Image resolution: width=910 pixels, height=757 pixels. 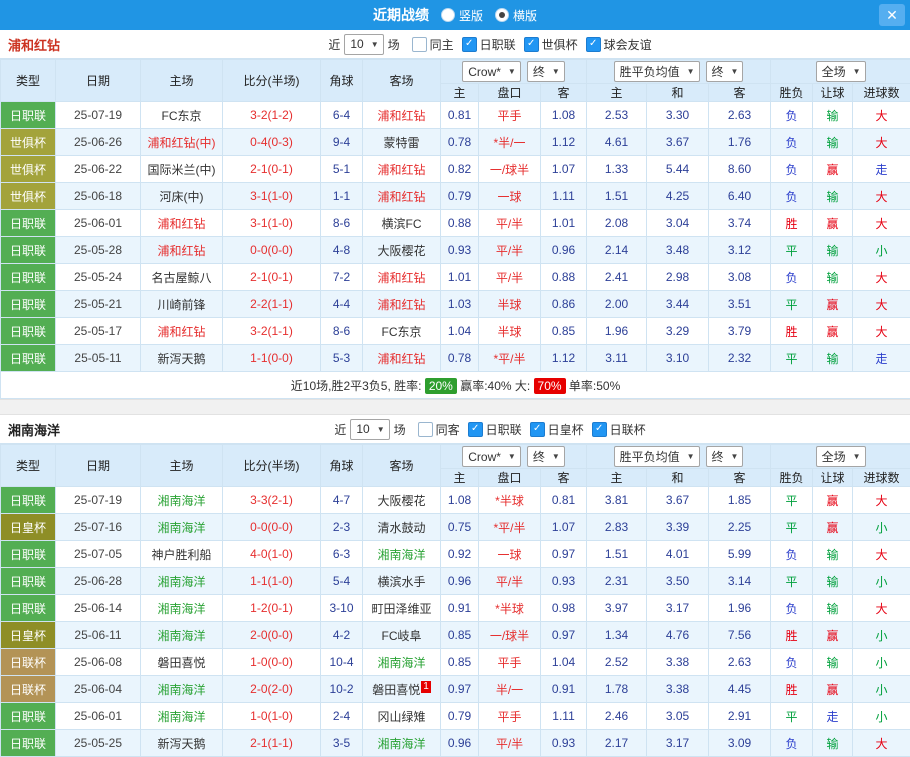 What do you see at coordinates (433, 44) in the screenshot?
I see `filter-checkbox-0: 同主` at bounding box center [433, 44].